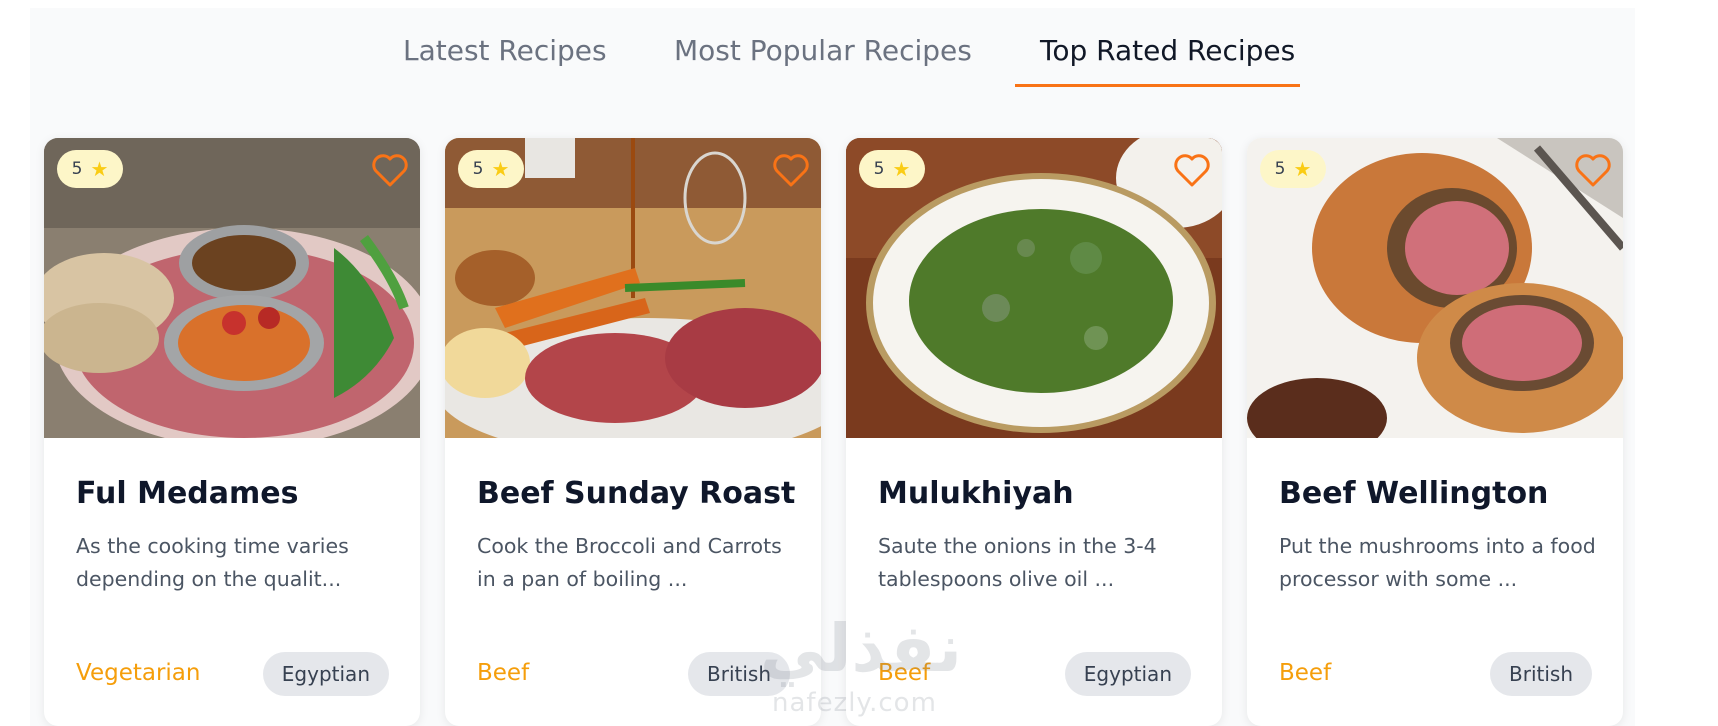 This screenshot has height=726, width=1718. Describe the element at coordinates (187, 493) in the screenshot. I see `recipe-title: Ful Medames` at that location.